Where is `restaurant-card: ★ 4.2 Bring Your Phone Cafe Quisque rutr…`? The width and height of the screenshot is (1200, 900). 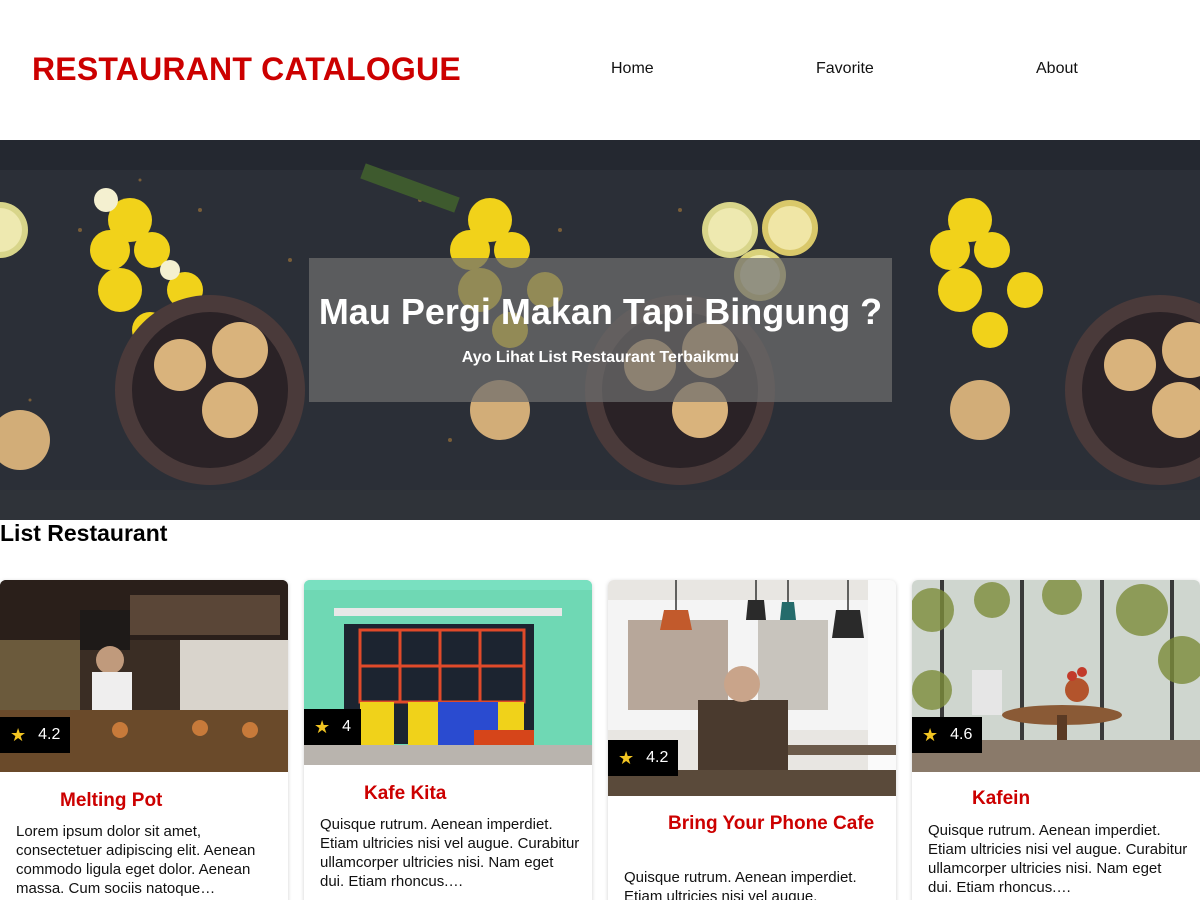
restaurant-card: ★ 4.2 Bring Your Phone Cafe Quisque rutr… is located at coordinates (752, 740).